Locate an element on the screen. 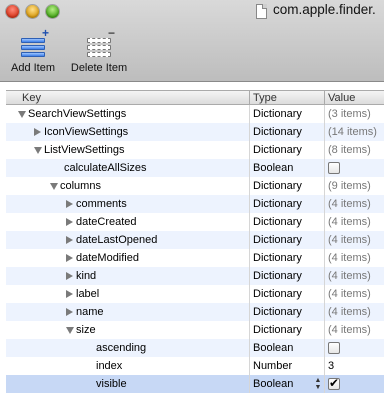  key-cell: IconViewSettings is located at coordinates (86, 132).